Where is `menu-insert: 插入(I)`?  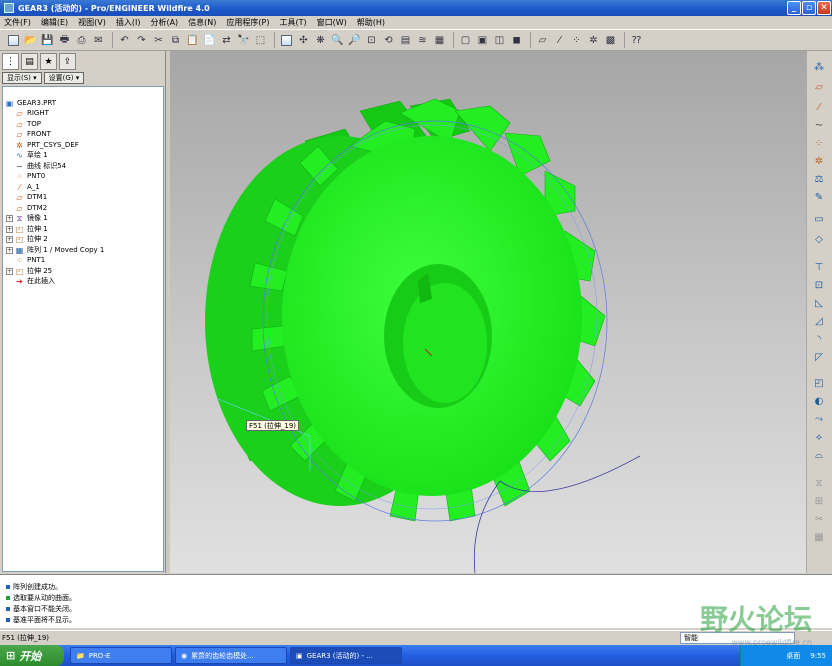
menu-insert: 插入(I) is located at coordinates (128, 22).